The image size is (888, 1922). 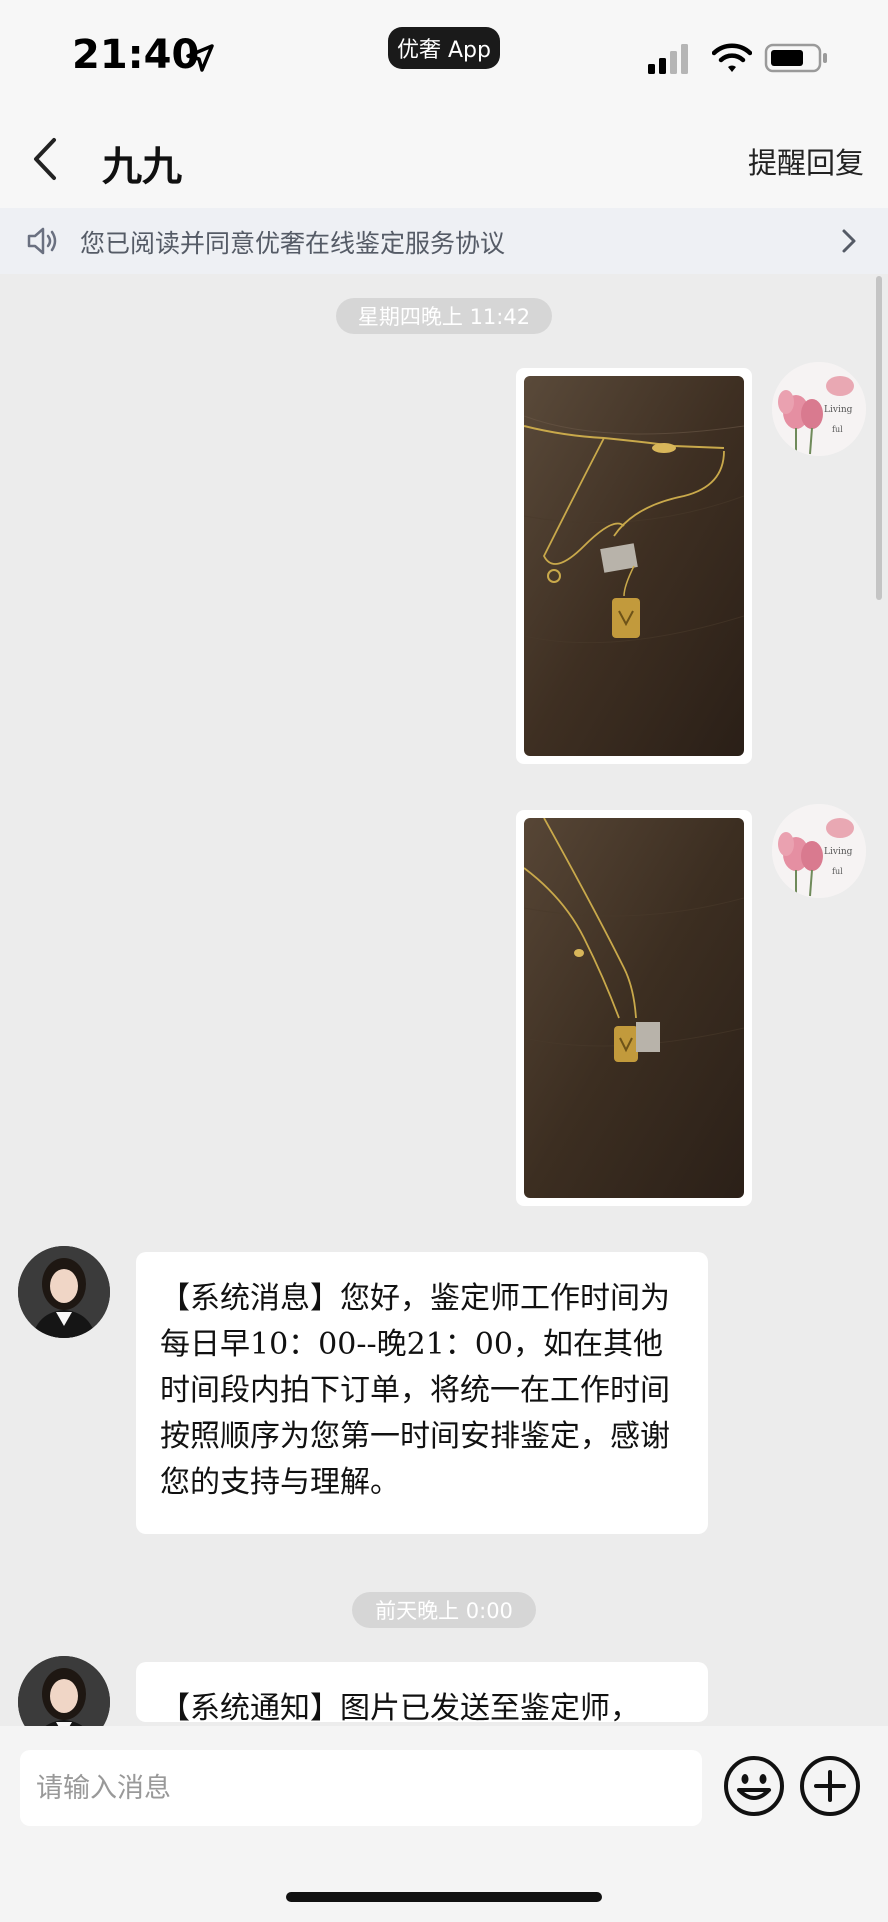 I want to click on notice-text: 您已阅读并同意优奢在线鉴定服务协议, so click(x=293, y=243).